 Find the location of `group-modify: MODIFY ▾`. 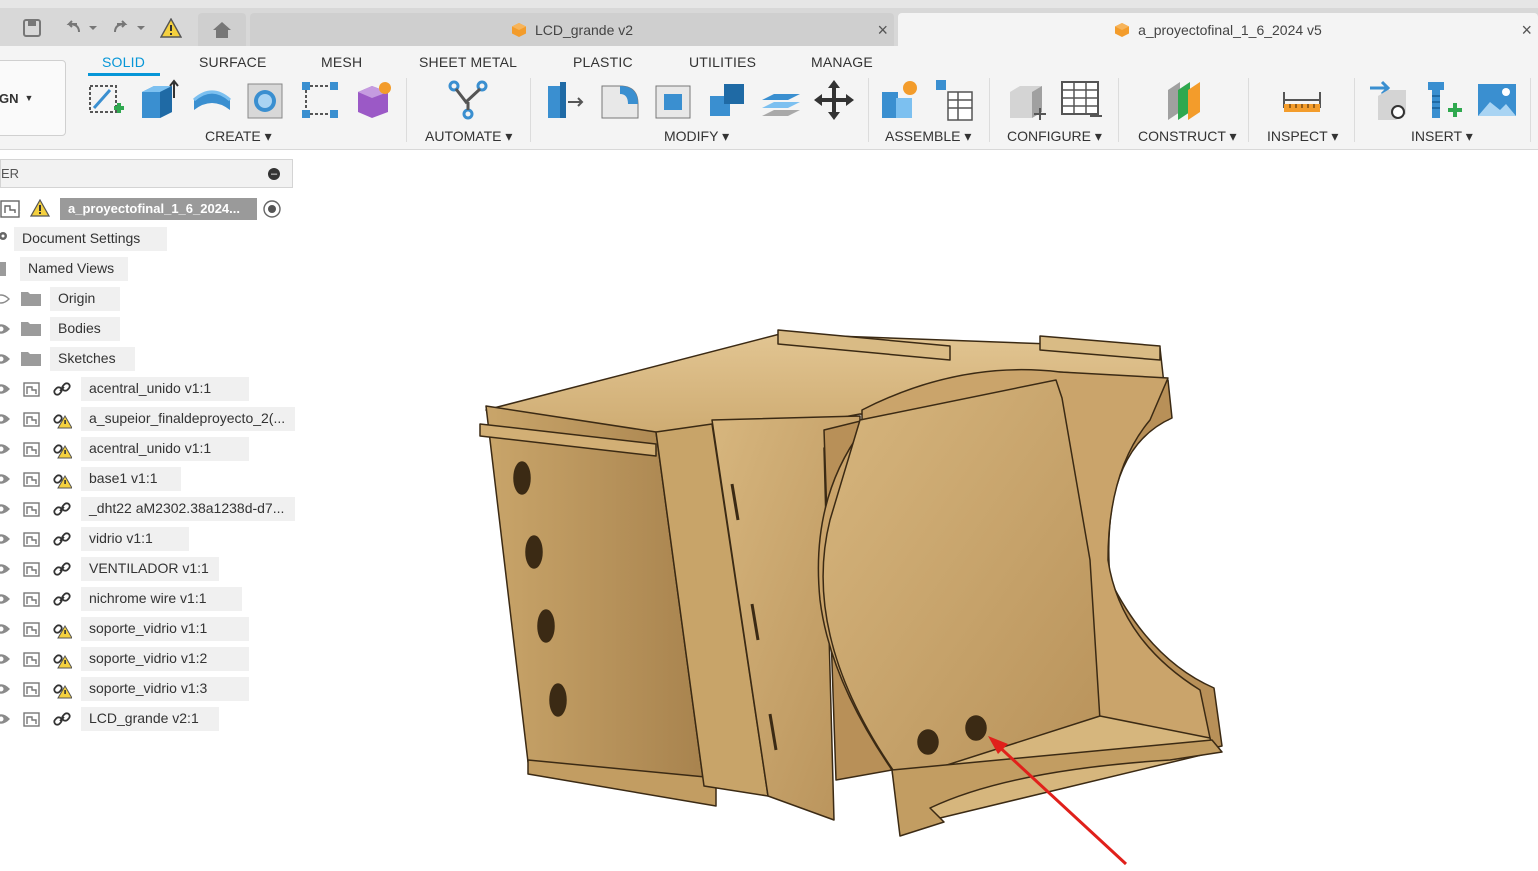

group-modify: MODIFY ▾ is located at coordinates (696, 136).